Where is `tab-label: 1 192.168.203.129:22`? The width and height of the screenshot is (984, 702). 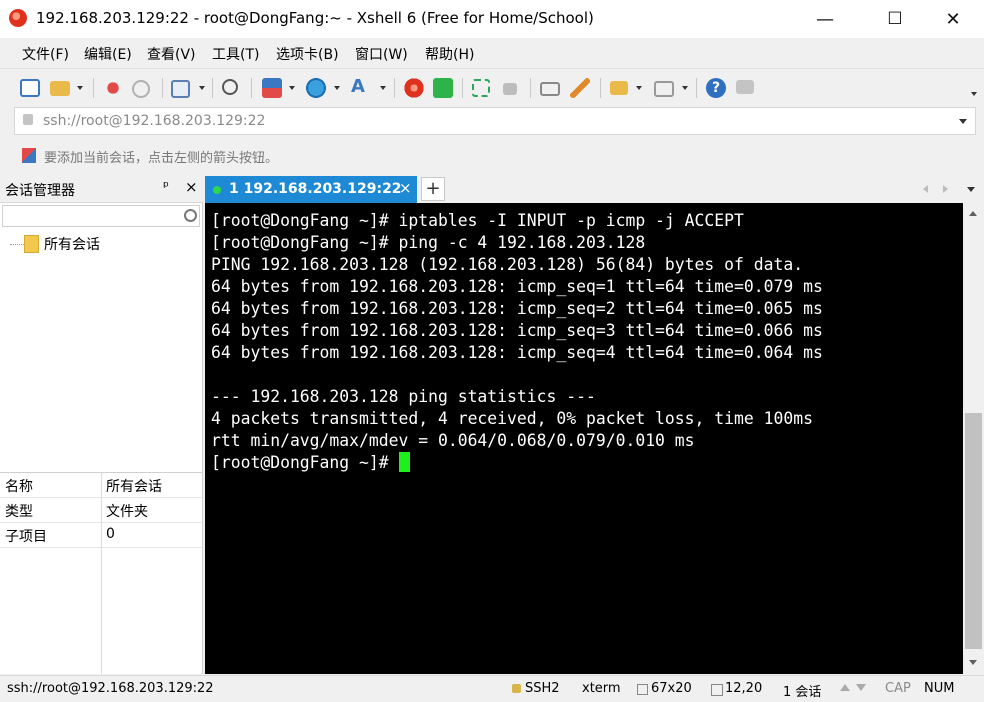
tab-label: 1 192.168.203.129:22 is located at coordinates (315, 189).